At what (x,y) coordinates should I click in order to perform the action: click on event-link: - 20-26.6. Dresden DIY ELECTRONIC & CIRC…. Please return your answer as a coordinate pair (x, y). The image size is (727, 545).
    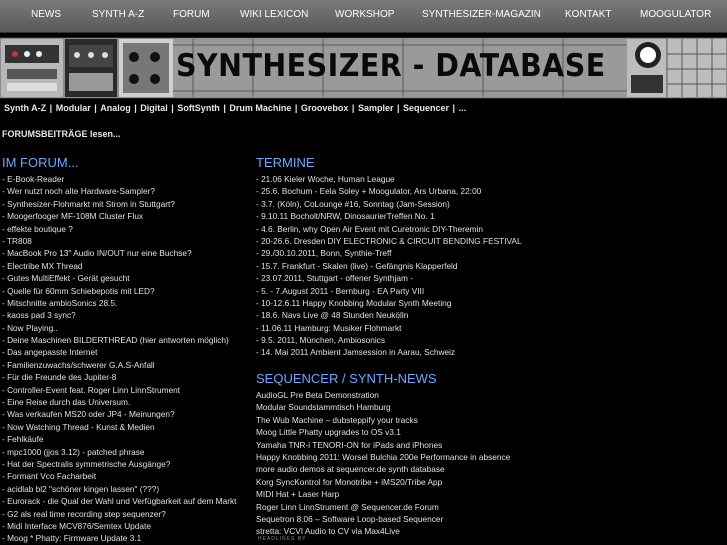
    Looking at the image, I should click on (389, 241).